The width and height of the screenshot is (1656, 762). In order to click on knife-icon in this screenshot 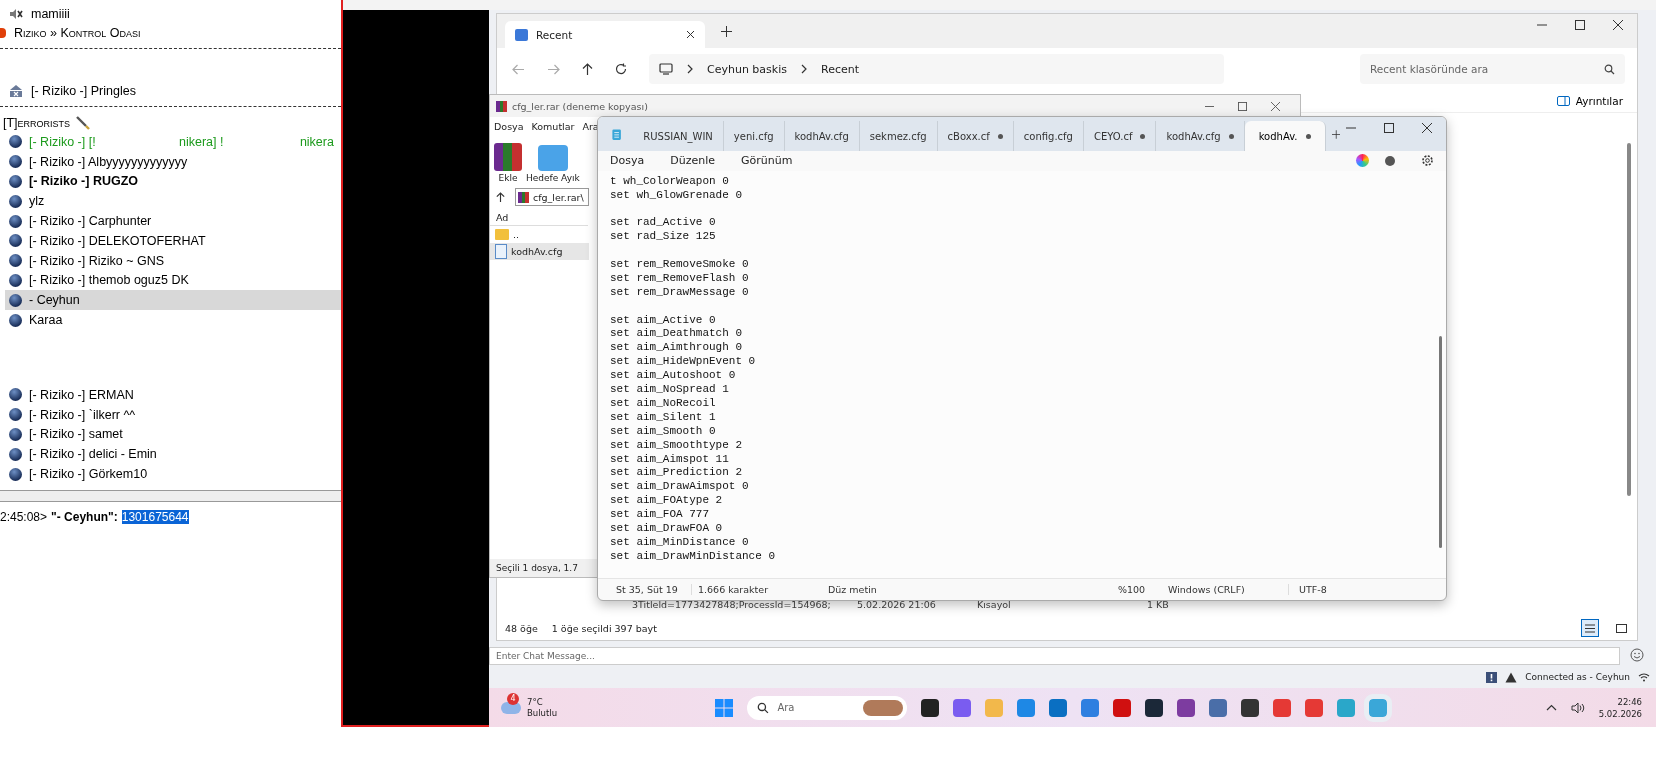, I will do `click(83, 122)`.